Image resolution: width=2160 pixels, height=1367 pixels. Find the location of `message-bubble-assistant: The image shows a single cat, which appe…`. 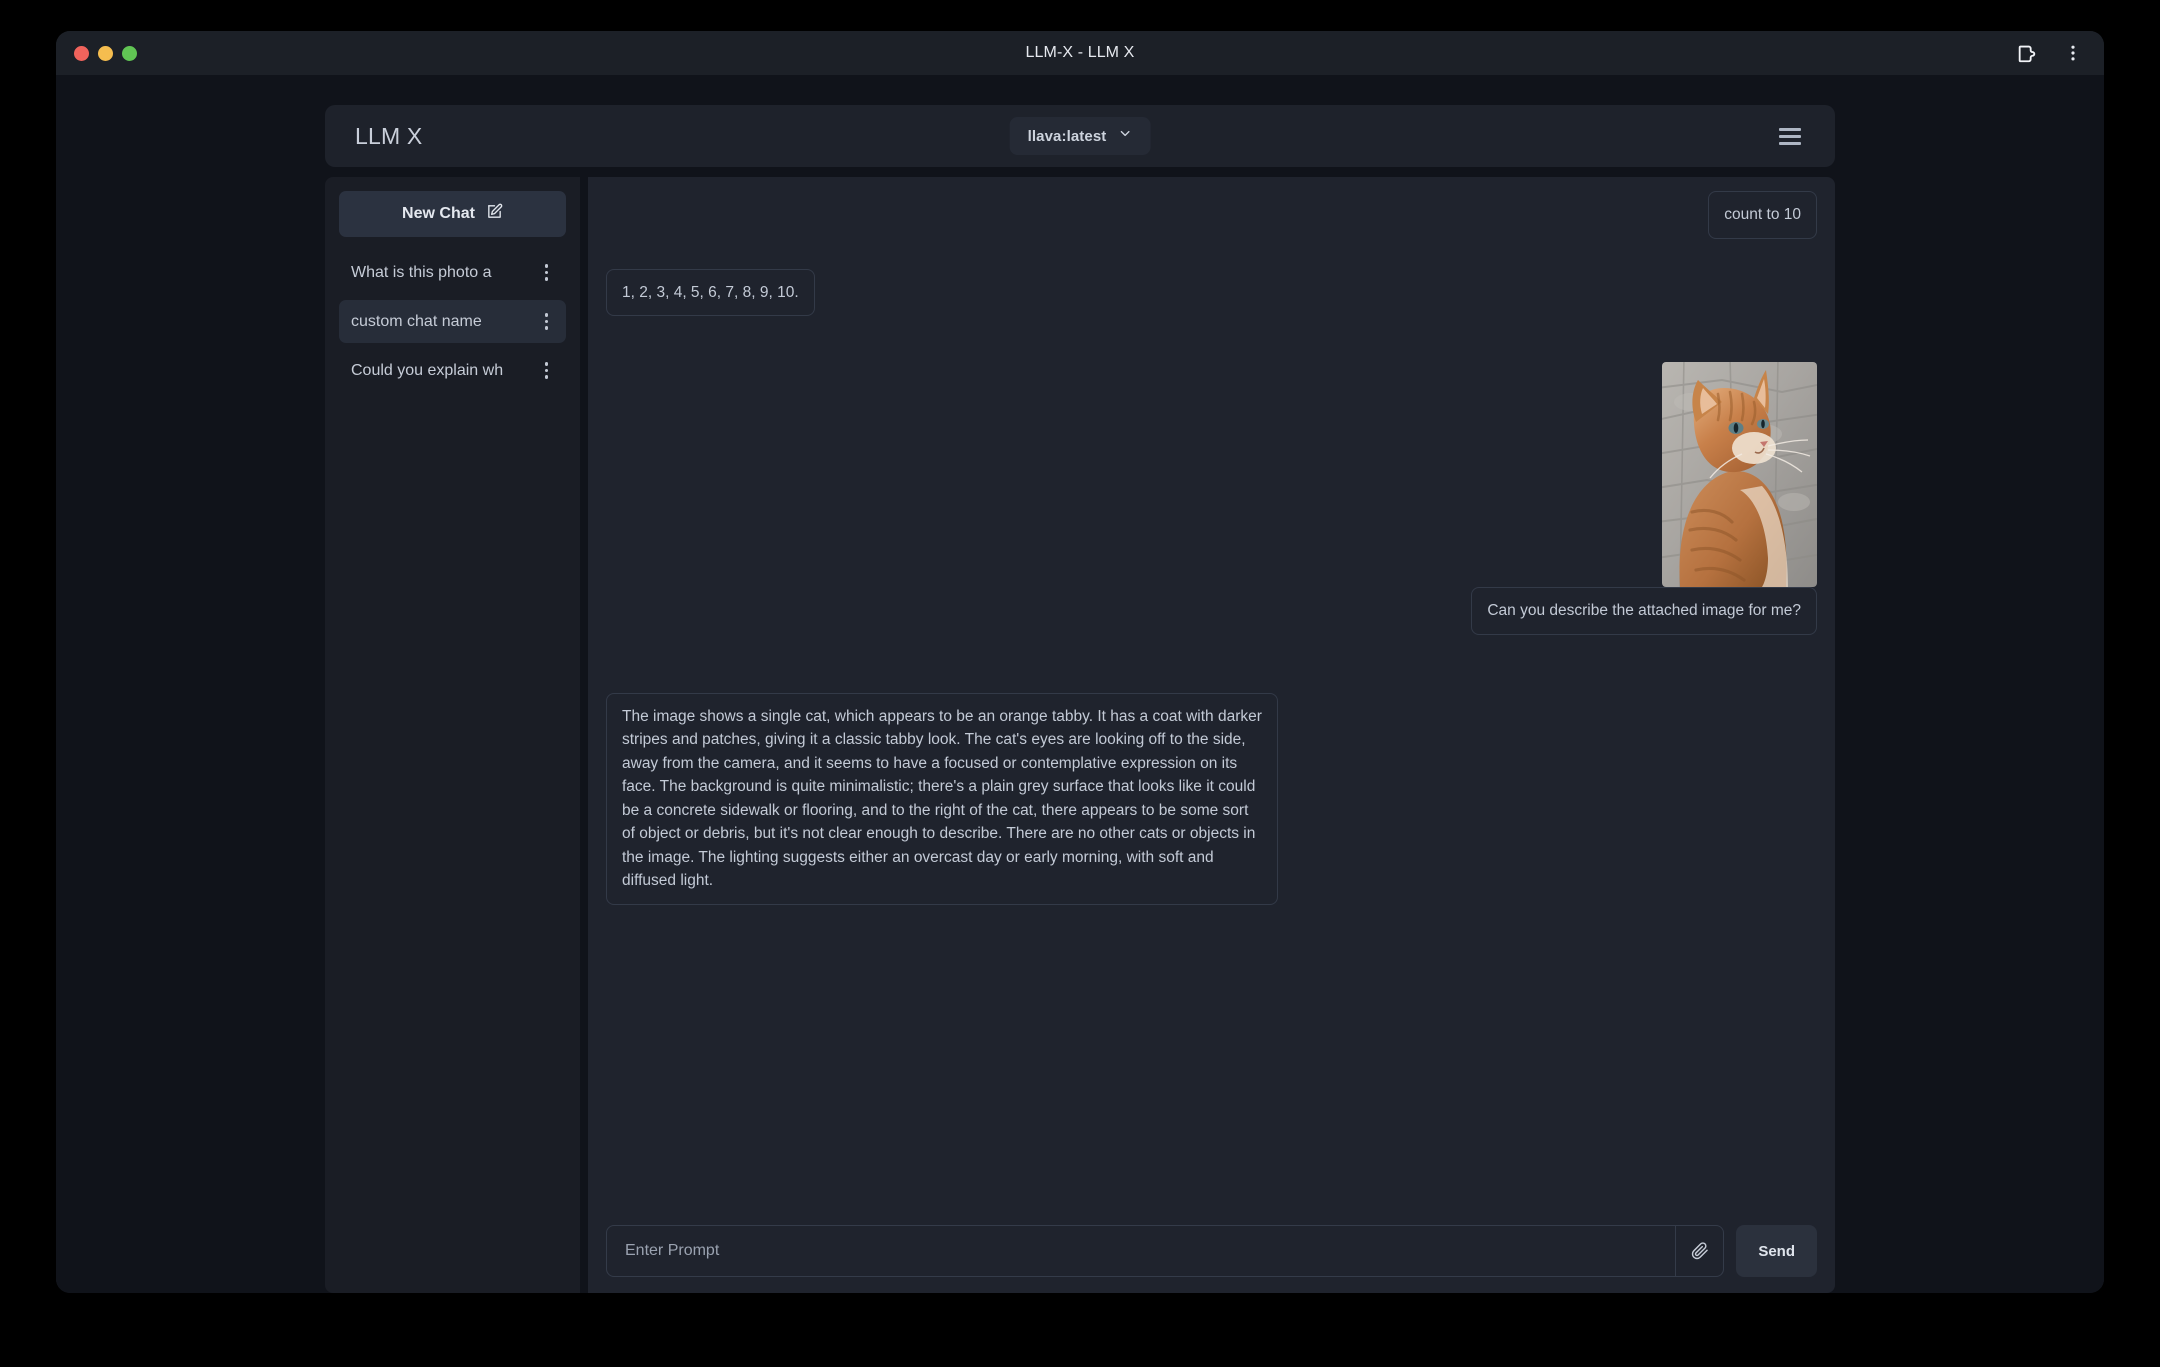

message-bubble-assistant: The image shows a single cat, which appe… is located at coordinates (942, 799).